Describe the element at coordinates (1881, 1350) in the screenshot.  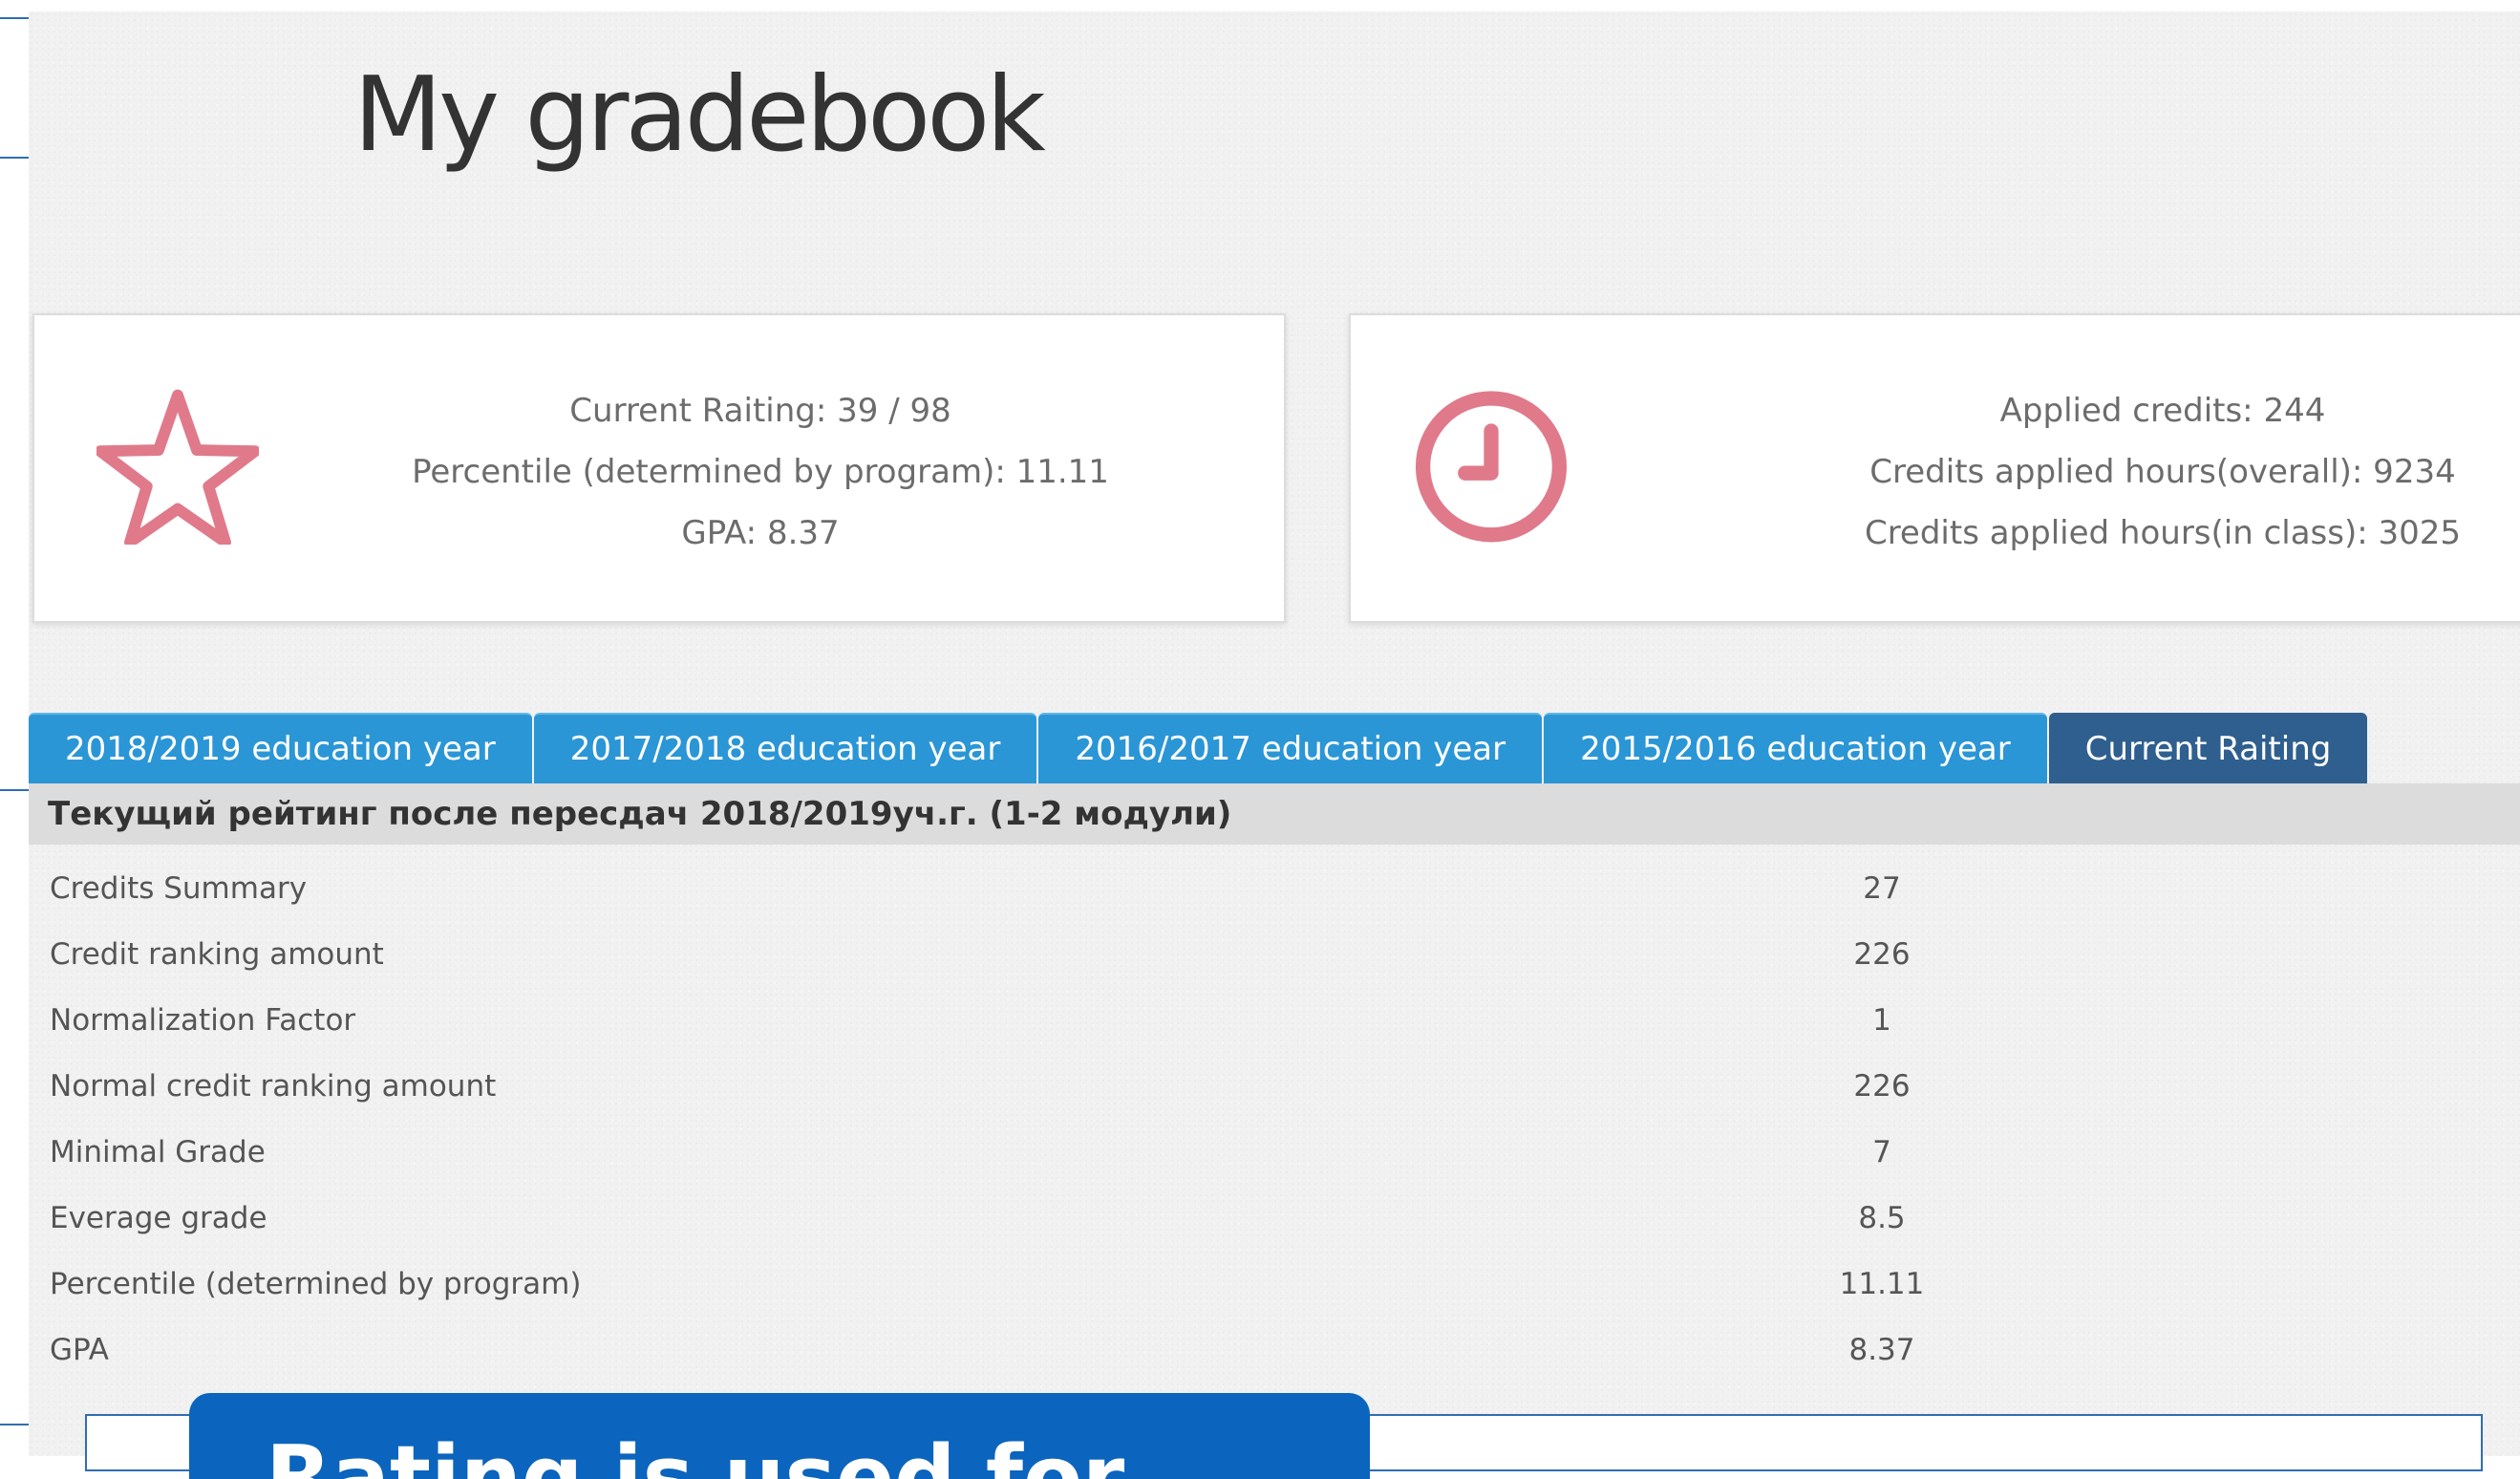
I see `row-value: 8.37` at that location.